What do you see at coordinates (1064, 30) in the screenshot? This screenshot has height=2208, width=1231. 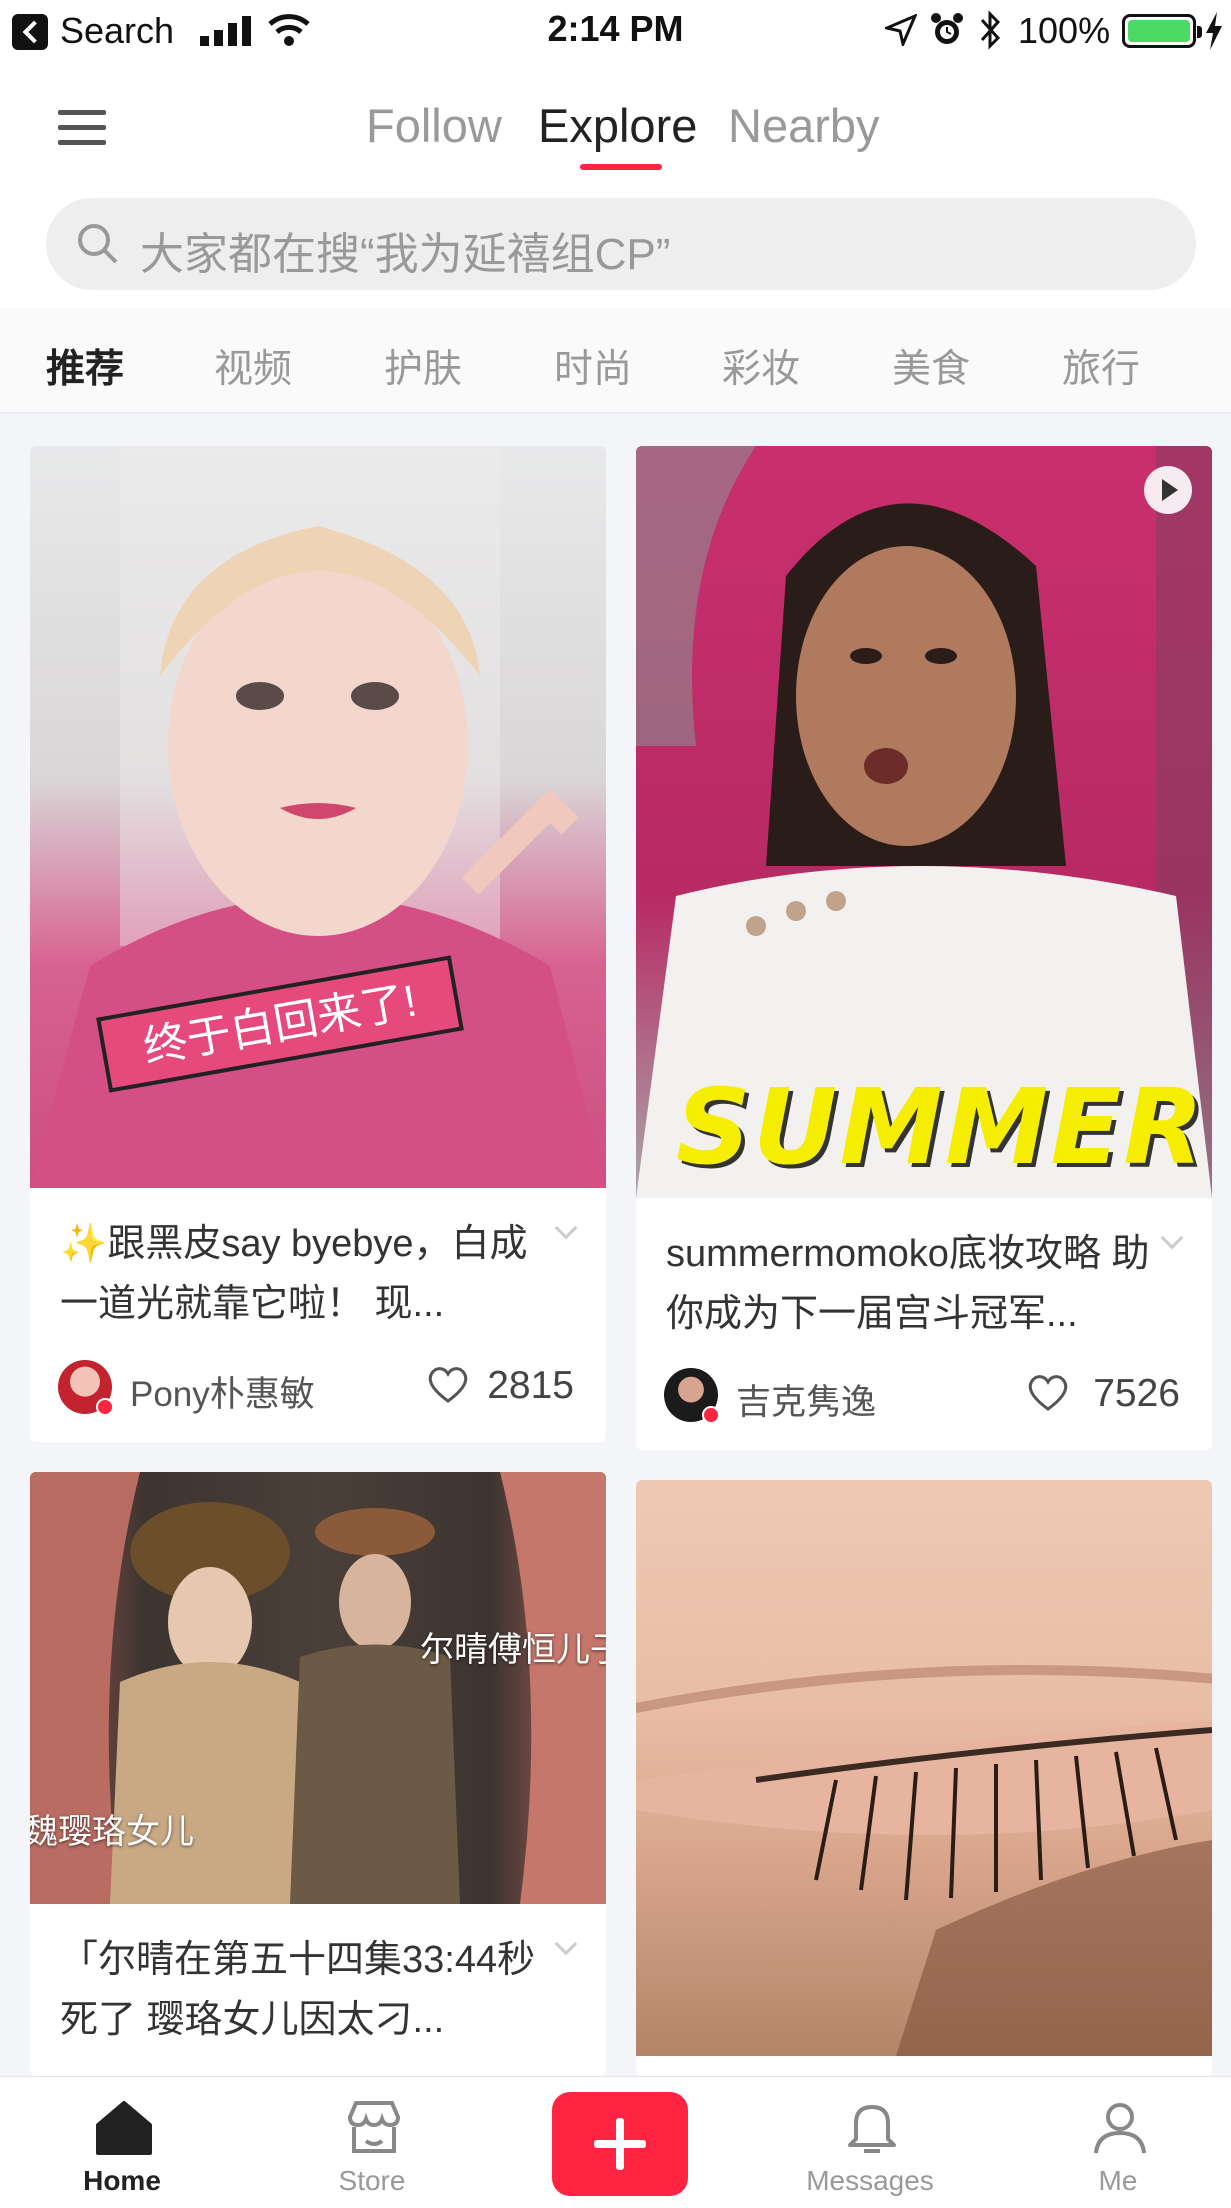 I see `battery-percent: 100%` at bounding box center [1064, 30].